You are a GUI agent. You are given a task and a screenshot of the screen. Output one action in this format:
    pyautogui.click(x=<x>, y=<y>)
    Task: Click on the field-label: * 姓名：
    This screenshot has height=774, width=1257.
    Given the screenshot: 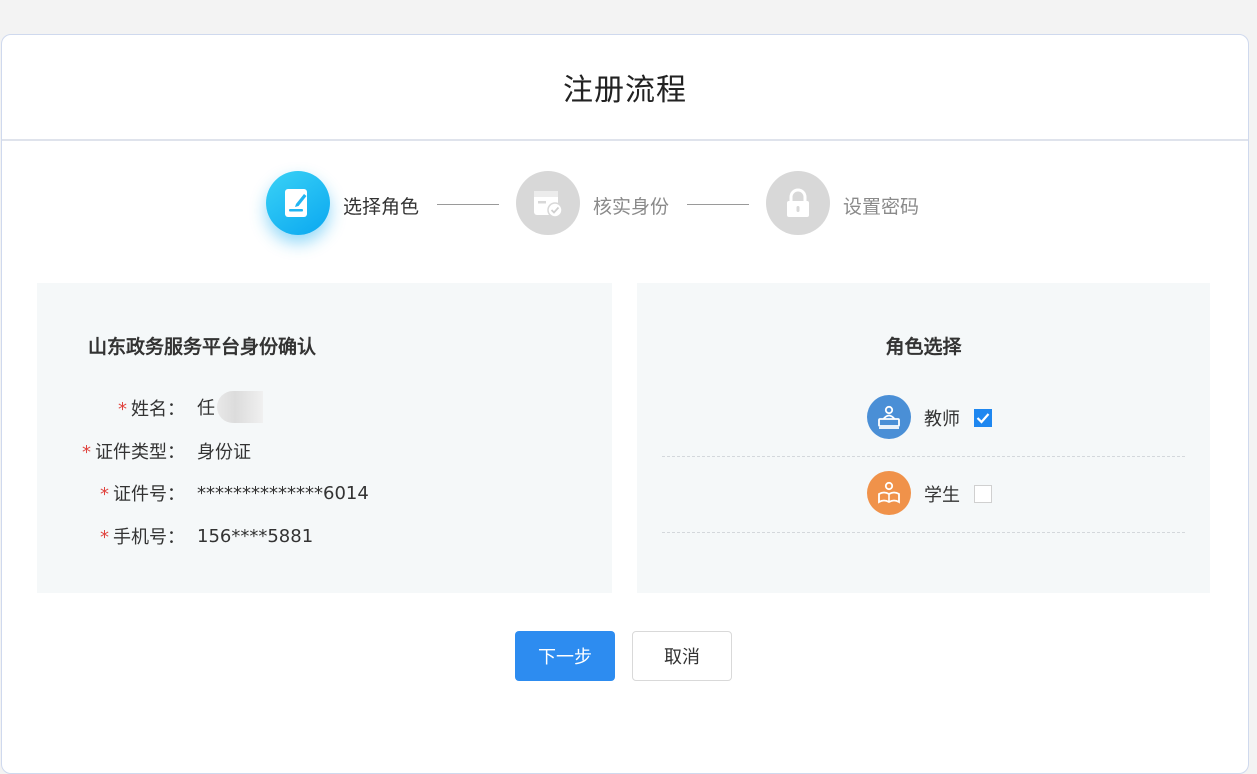 What is the action you would take?
    pyautogui.click(x=151, y=408)
    